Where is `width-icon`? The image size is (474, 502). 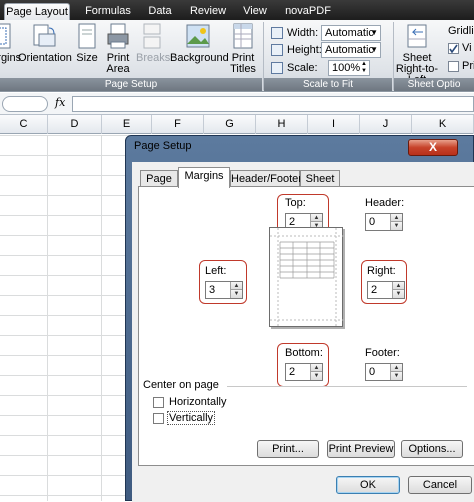 width-icon is located at coordinates (277, 33).